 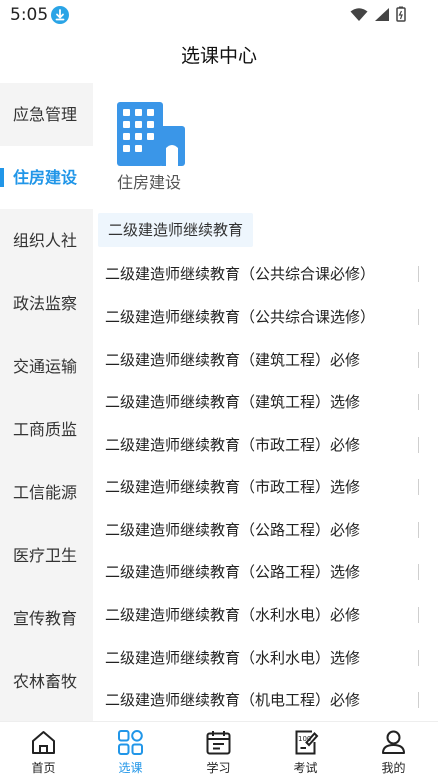 I want to click on sidebar-item-label: 宣传教育, so click(x=45, y=618).